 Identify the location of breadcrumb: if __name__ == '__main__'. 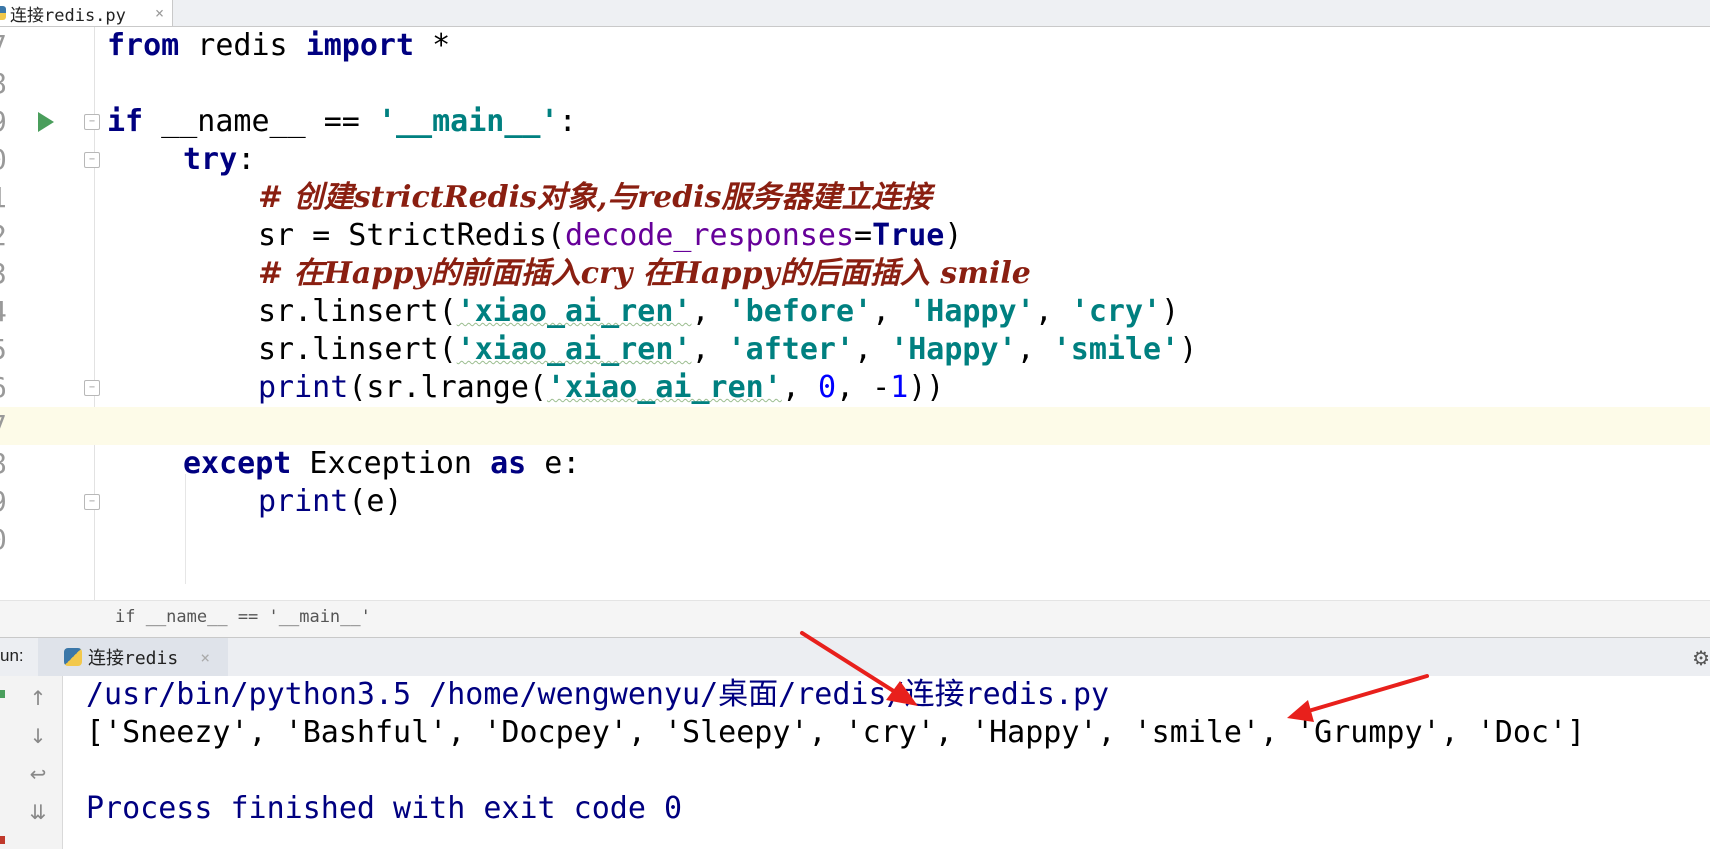
(855, 618).